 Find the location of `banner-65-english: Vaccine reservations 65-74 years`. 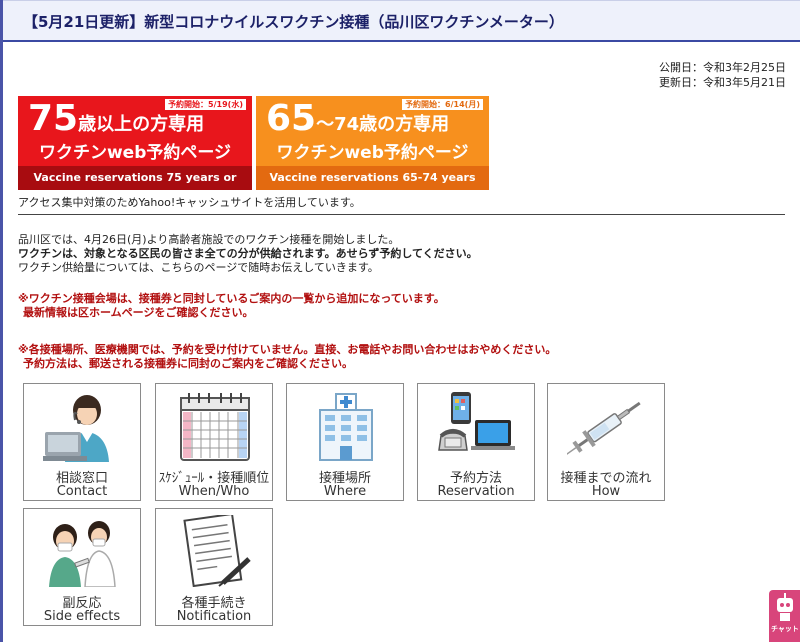

banner-65-english: Vaccine reservations 65-74 years is located at coordinates (372, 178).